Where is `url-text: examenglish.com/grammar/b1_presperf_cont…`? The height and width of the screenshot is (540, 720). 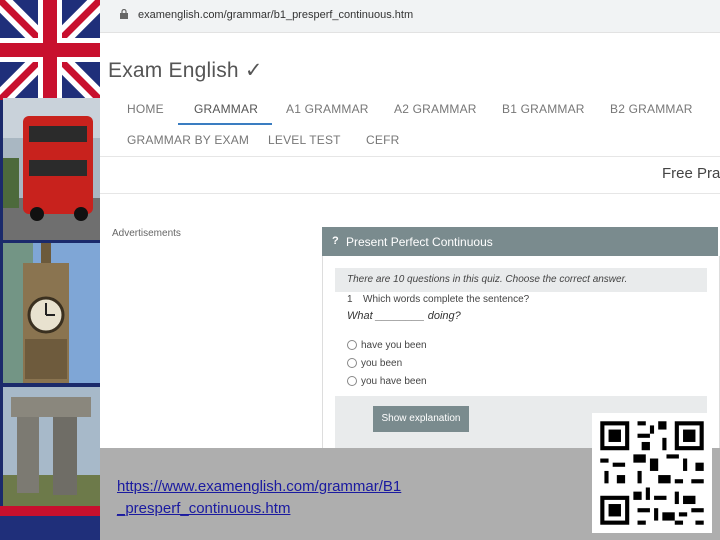
url-text: examenglish.com/grammar/b1_presperf_cont… is located at coordinates (275, 15).